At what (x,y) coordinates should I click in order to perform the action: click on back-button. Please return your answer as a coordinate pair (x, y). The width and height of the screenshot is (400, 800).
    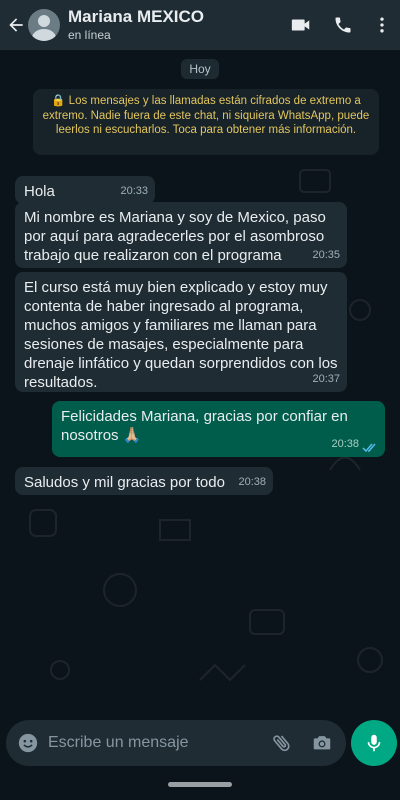
    Looking at the image, I should click on (16, 25).